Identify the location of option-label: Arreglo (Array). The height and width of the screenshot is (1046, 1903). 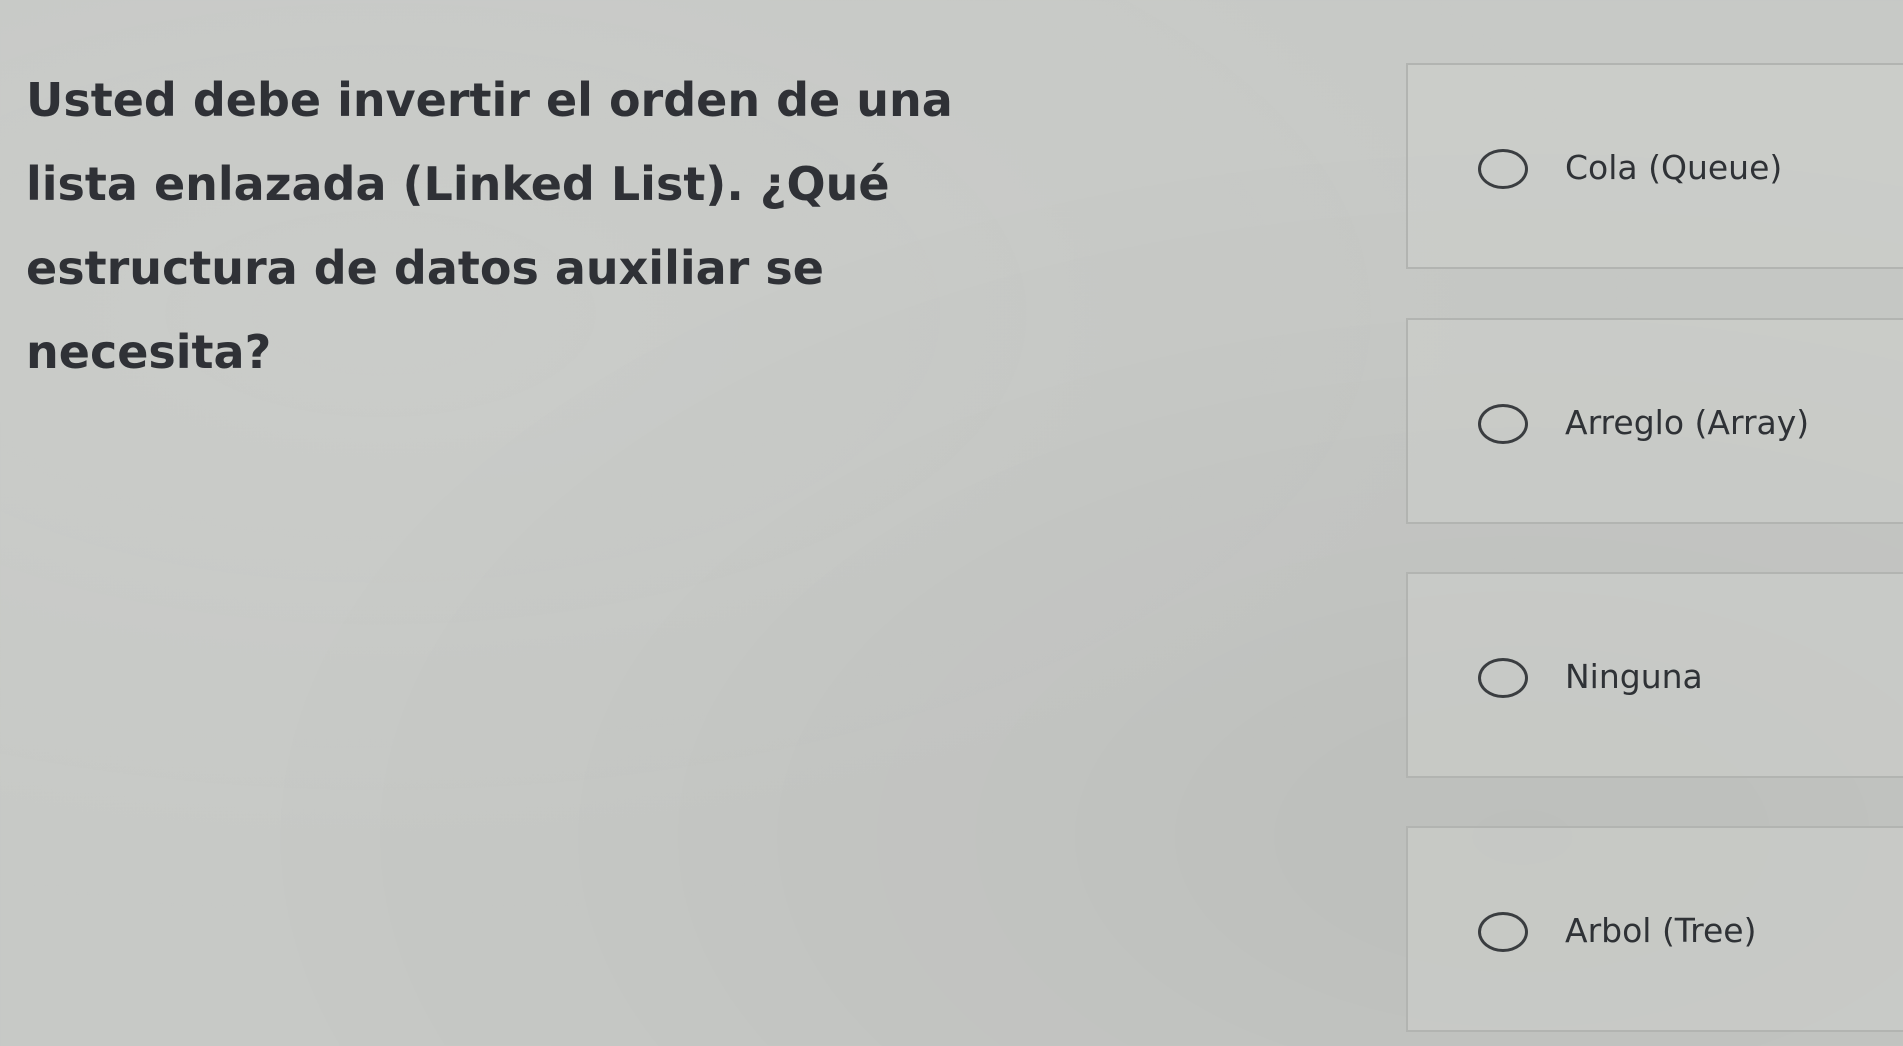
(1687, 422).